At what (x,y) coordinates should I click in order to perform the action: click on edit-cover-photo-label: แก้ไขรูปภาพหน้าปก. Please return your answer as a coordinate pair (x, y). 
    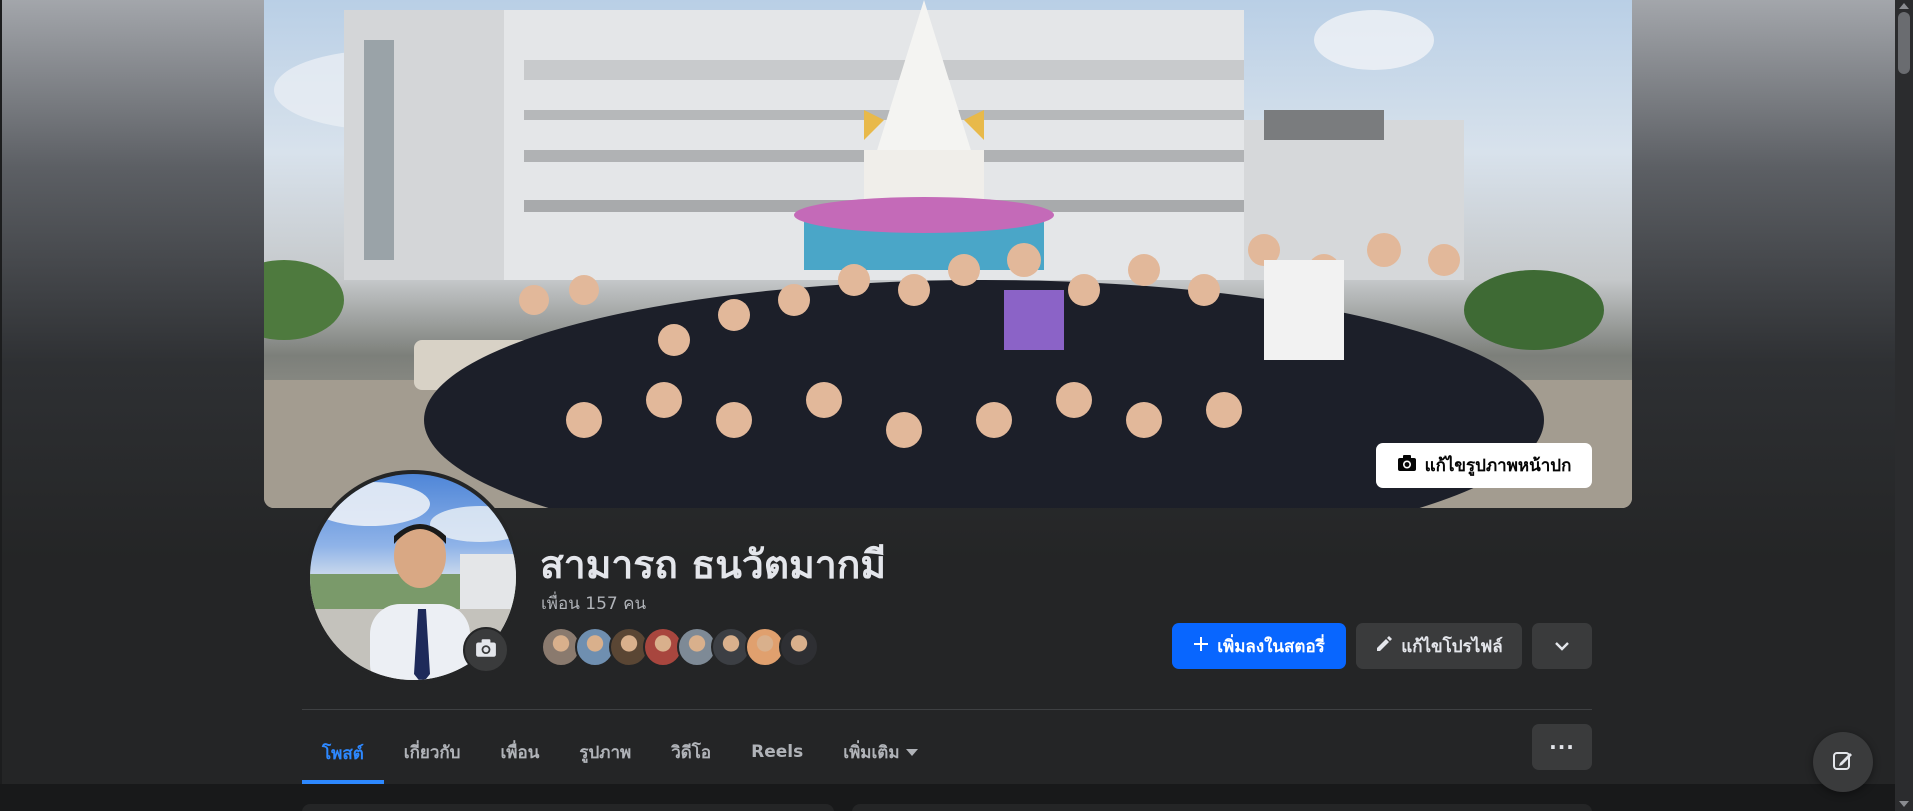
    Looking at the image, I should click on (1498, 466).